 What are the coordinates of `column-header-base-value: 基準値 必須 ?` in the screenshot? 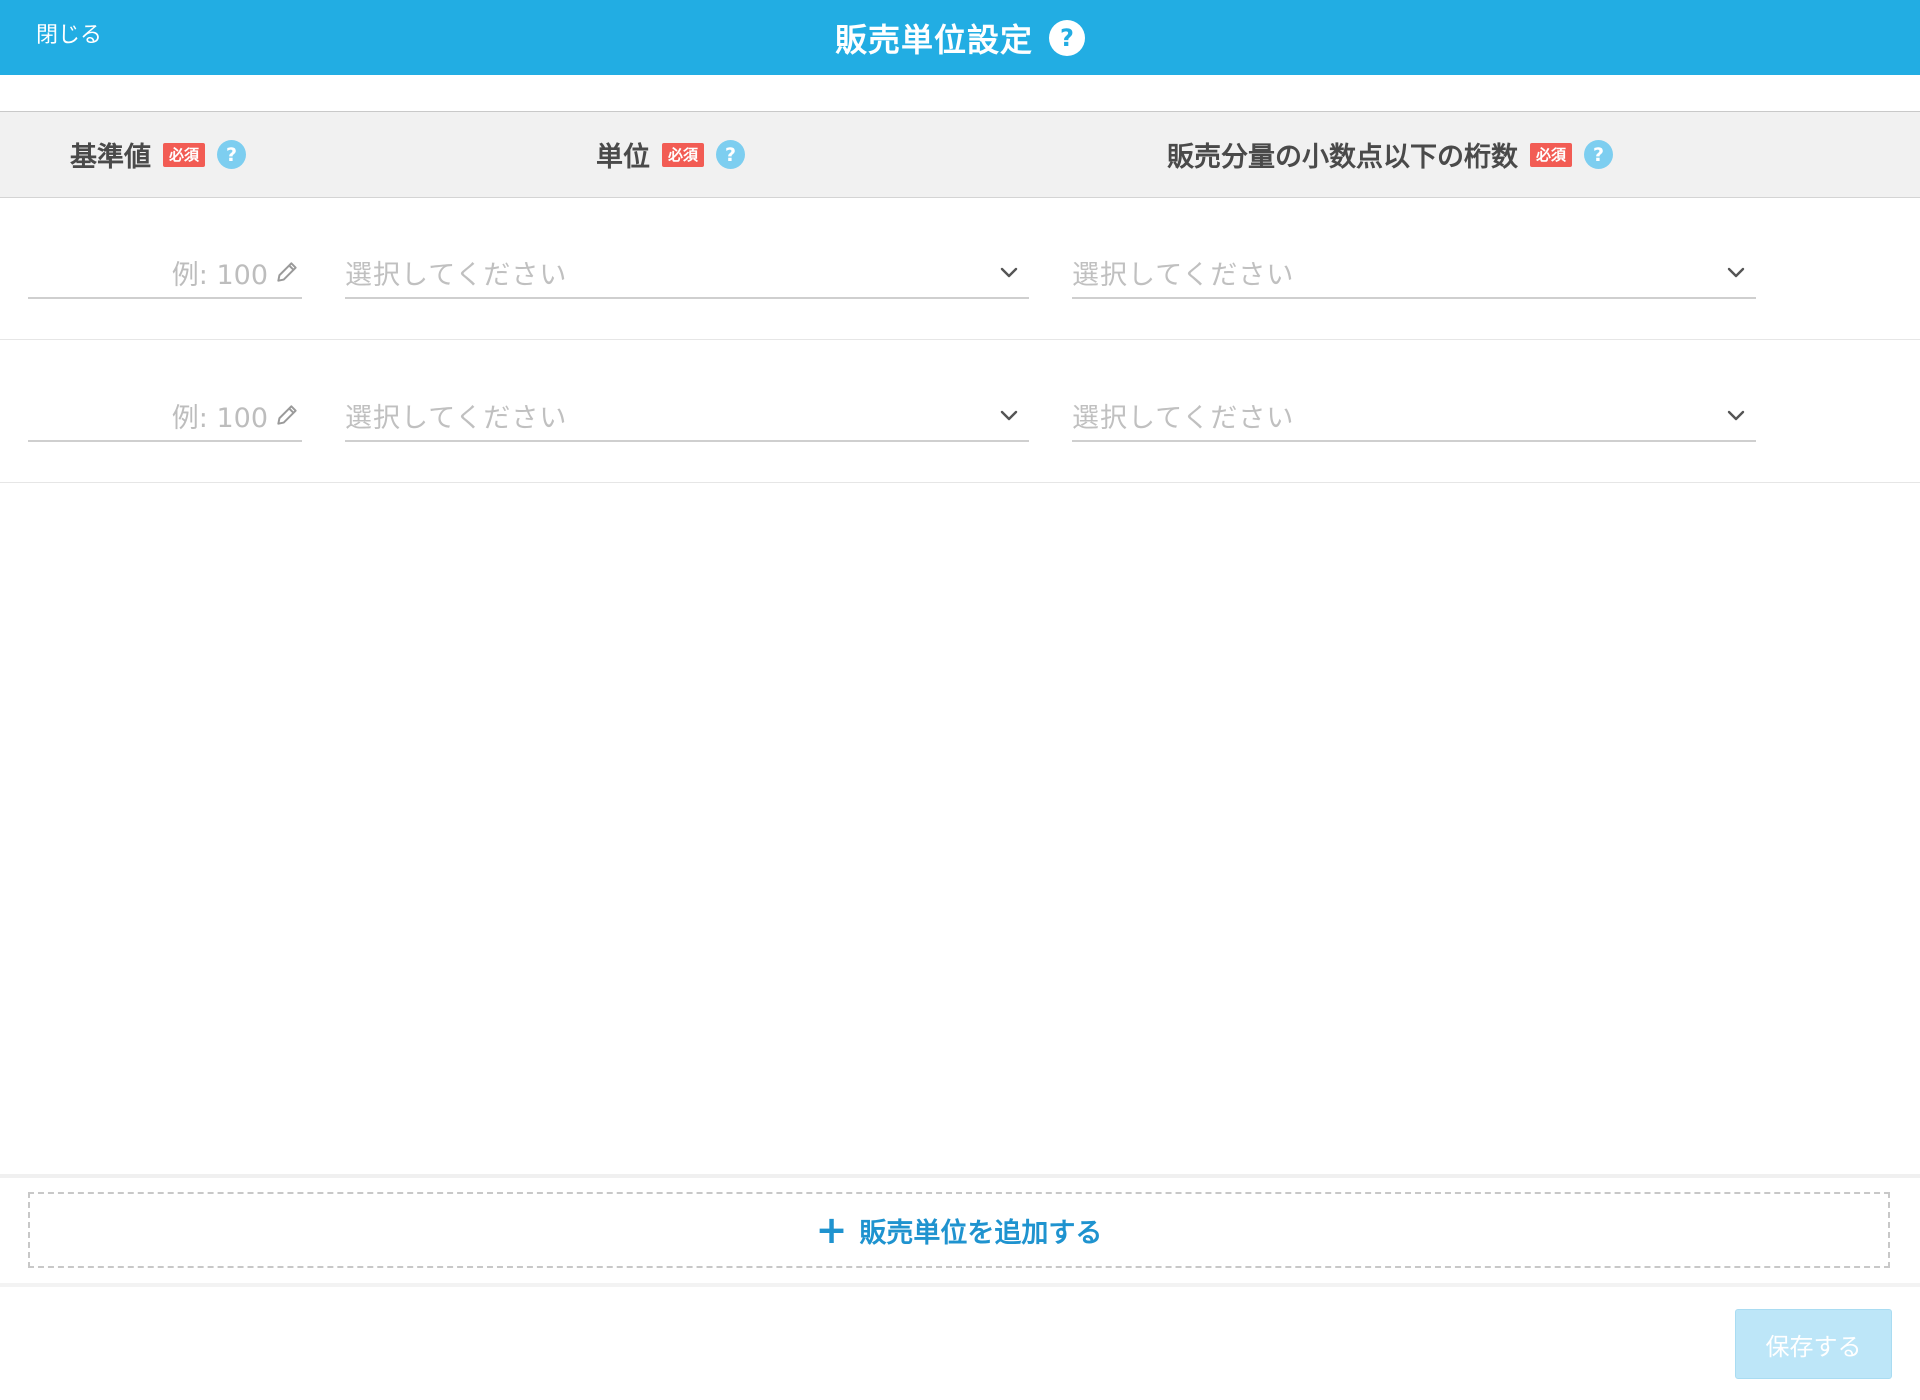 It's located at (158, 154).